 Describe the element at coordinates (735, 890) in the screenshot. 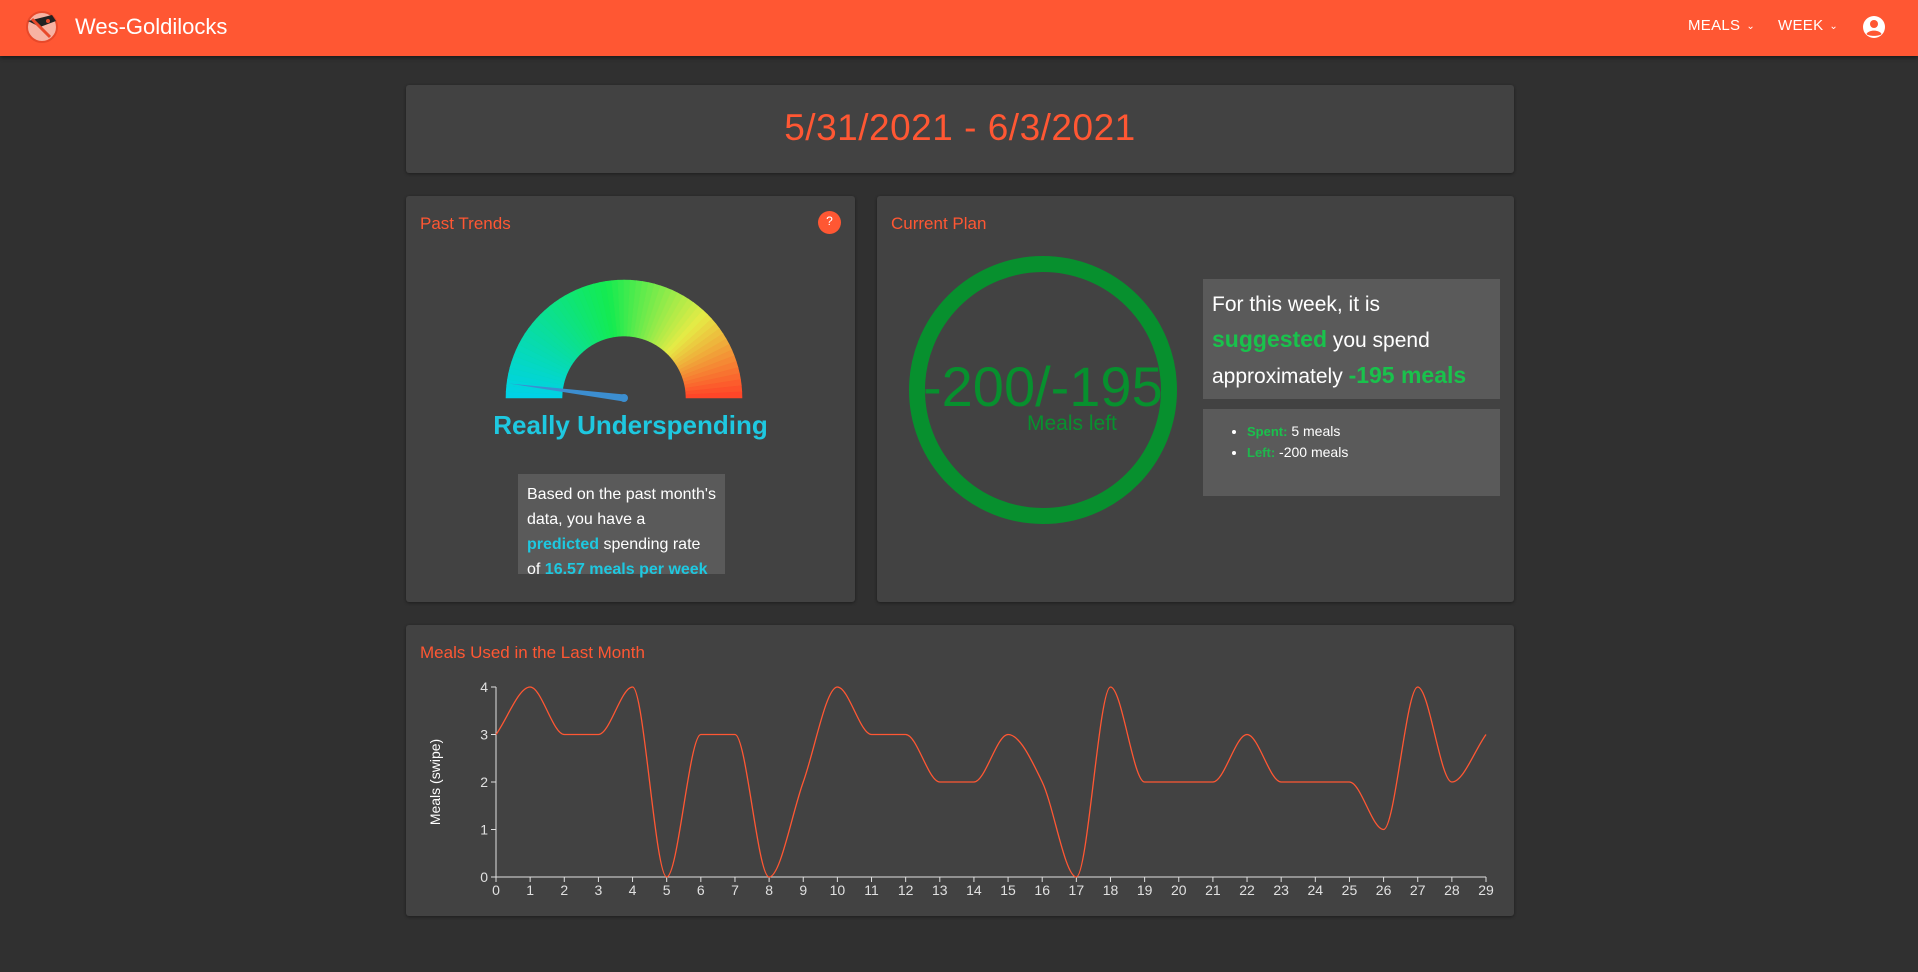

I see `x-tick-label: 7` at that location.